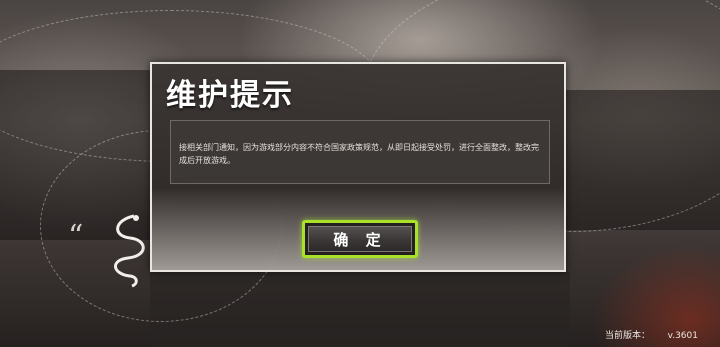  I want to click on background-quote-mark: “, so click(76, 236).